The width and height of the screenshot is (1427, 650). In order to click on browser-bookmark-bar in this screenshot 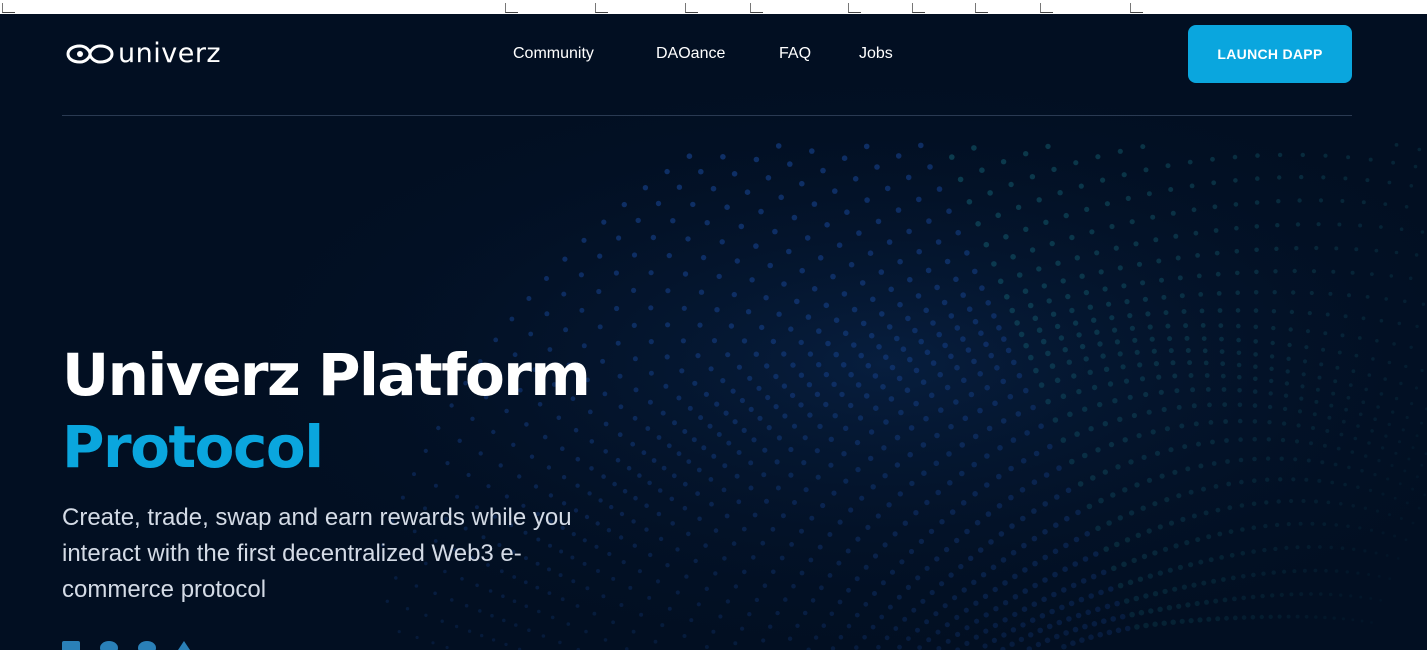, I will do `click(713, 7)`.